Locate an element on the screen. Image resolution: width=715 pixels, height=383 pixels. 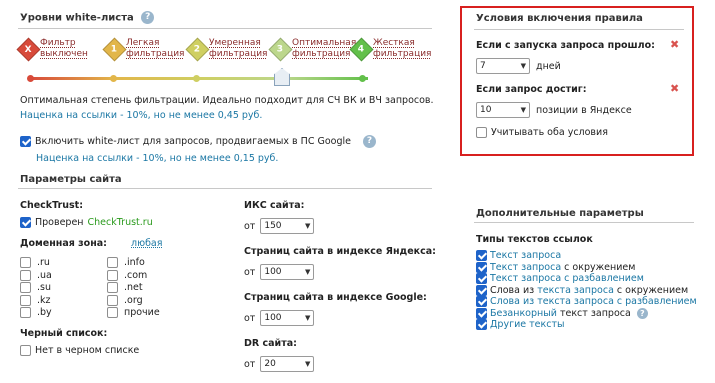
text-type-label: Слова из текста запроса с разбавлением is located at coordinates (593, 301).